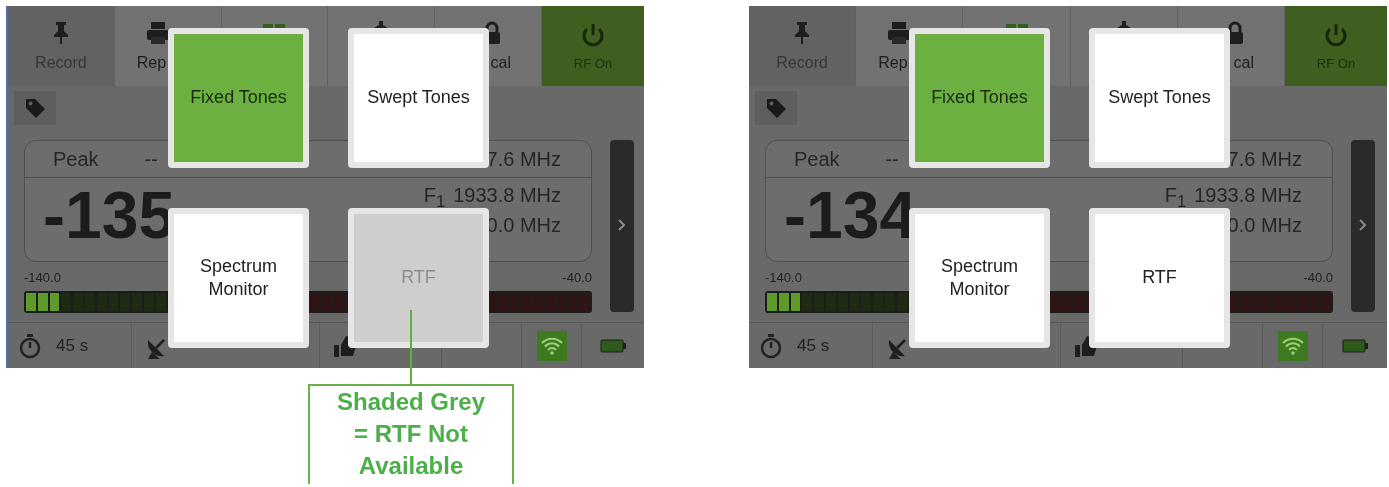  I want to click on printer-icon, so click(157, 33).